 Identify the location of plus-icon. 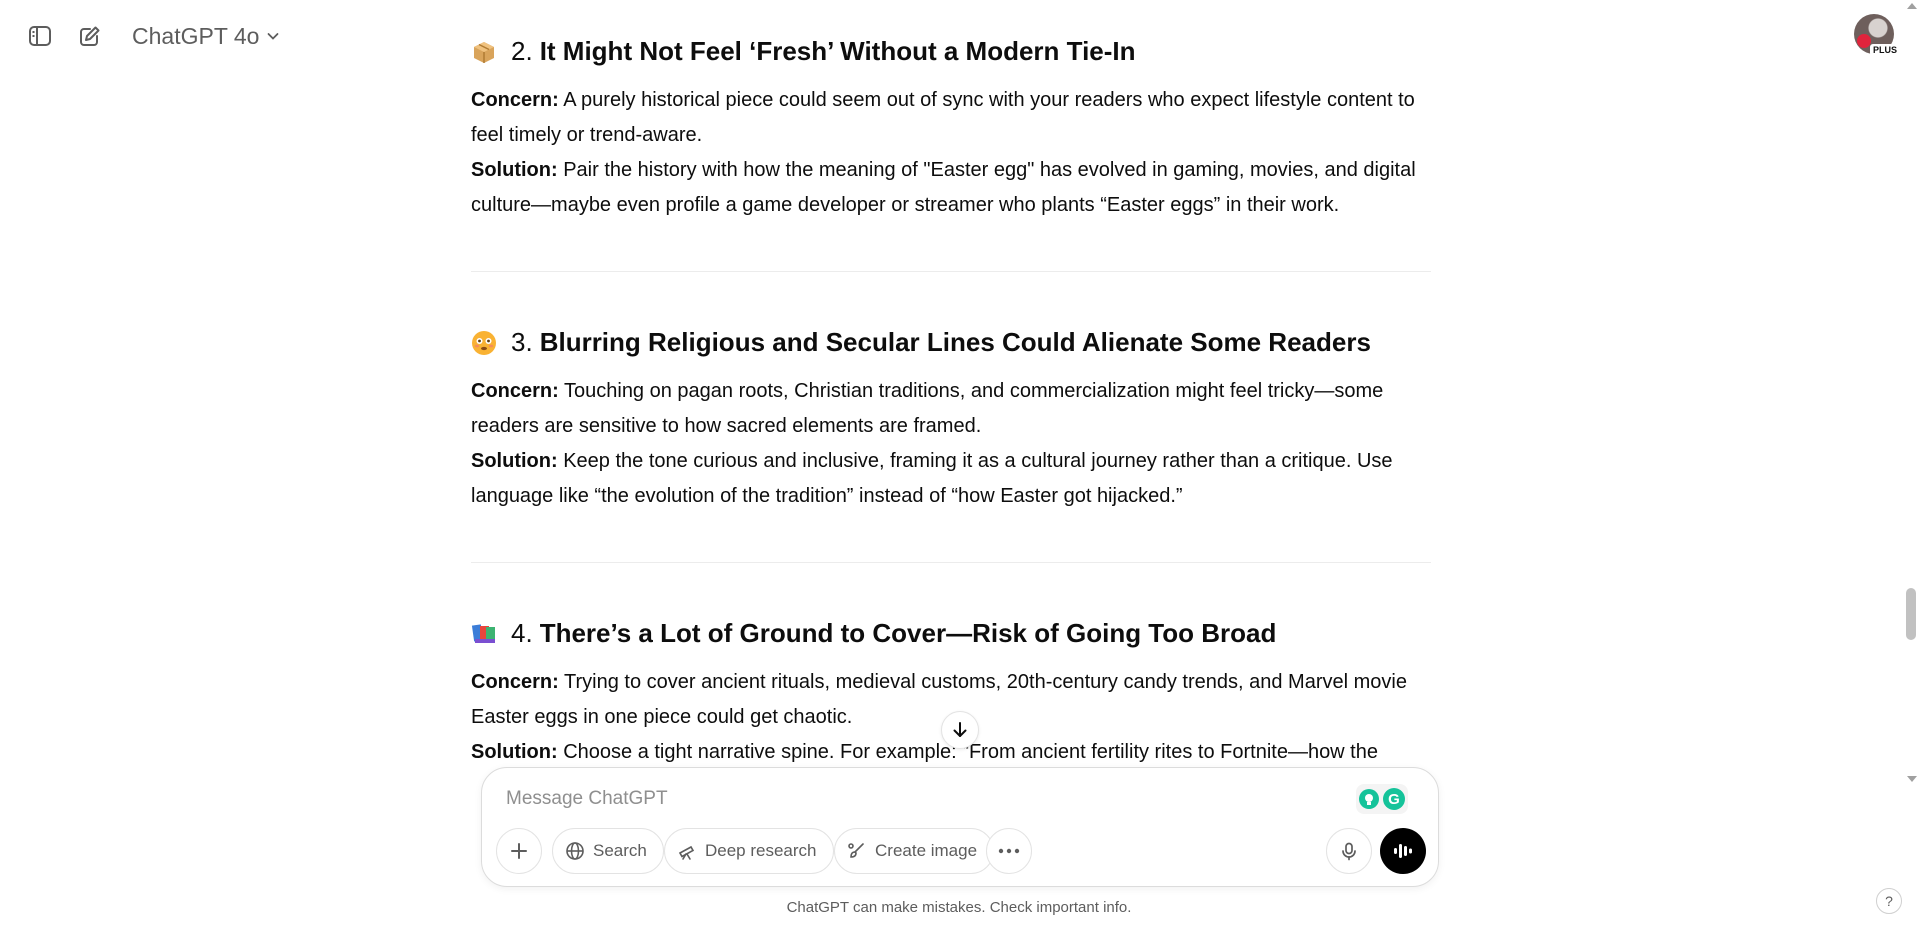
(519, 851).